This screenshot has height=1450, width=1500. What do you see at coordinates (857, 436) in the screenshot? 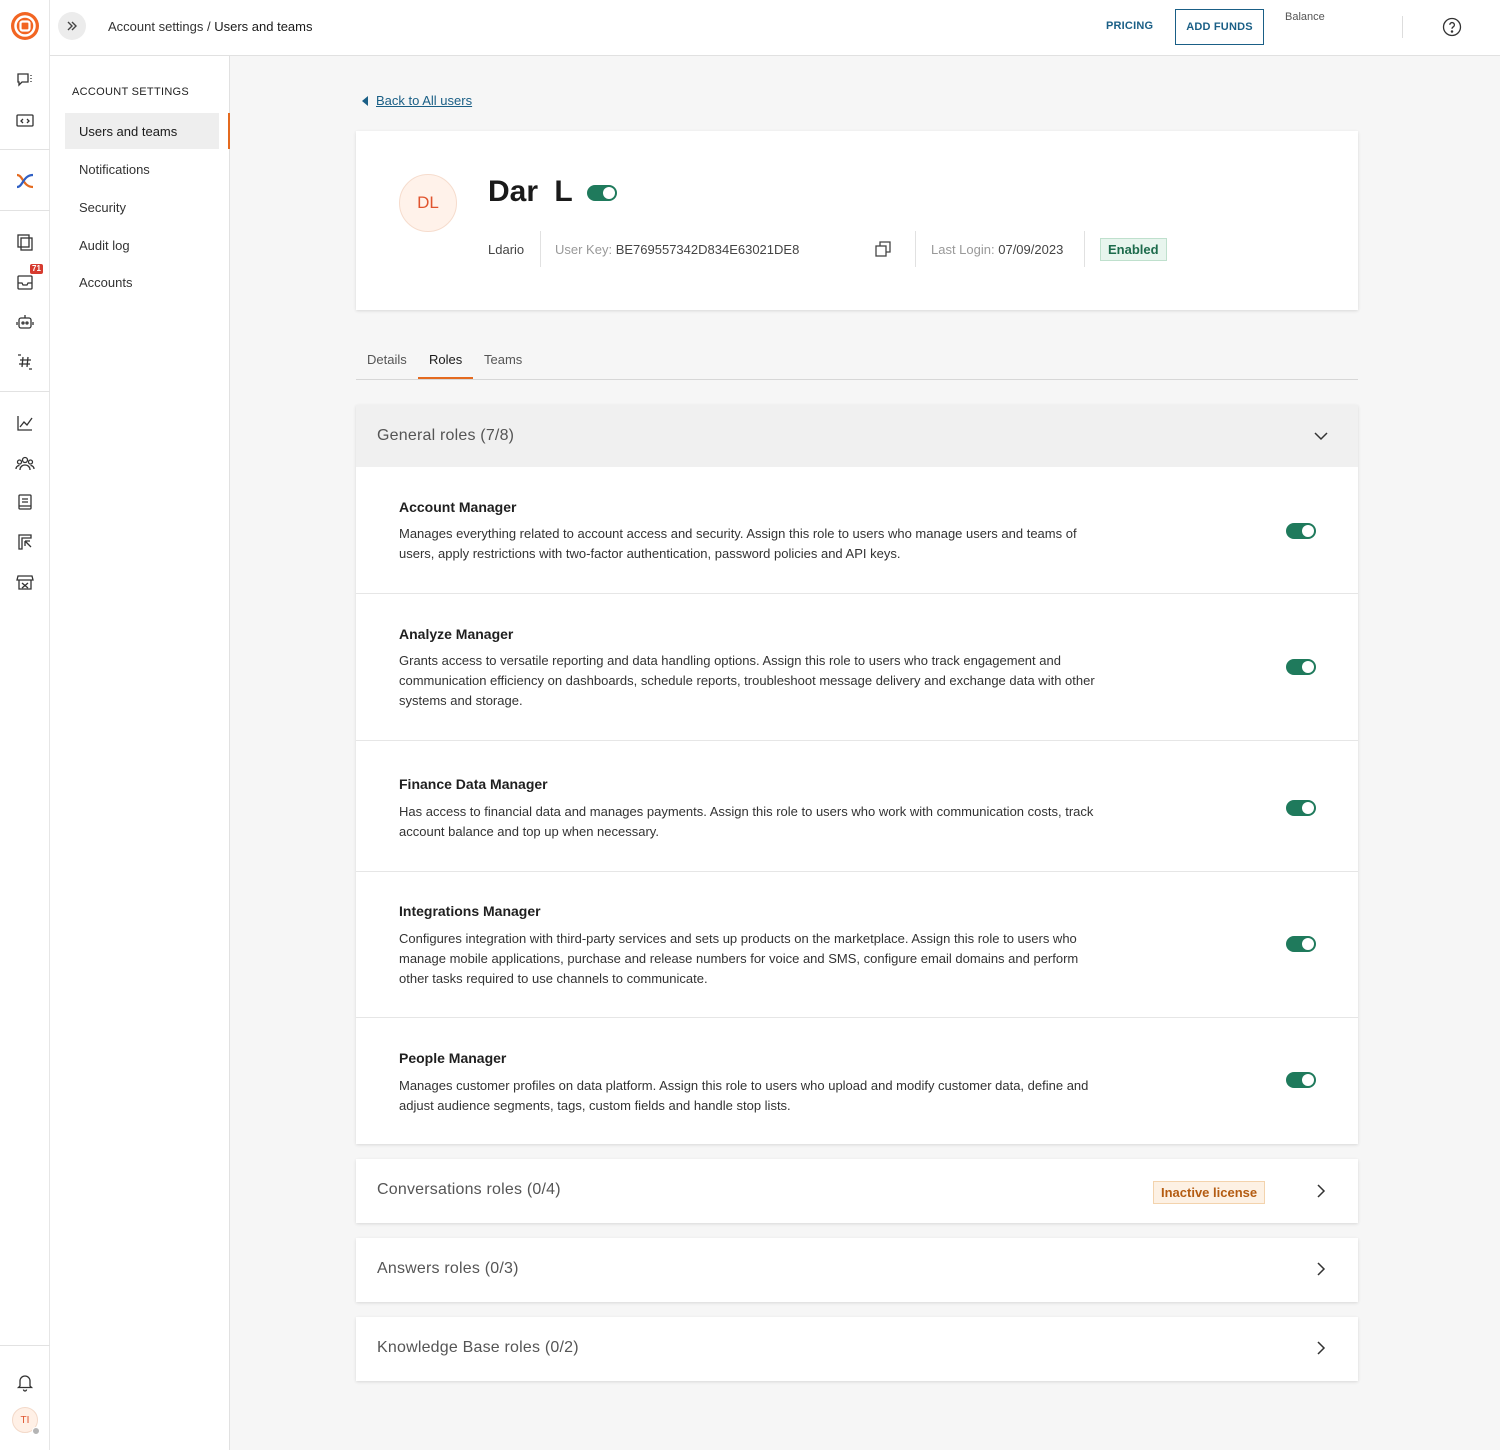
I see `general-roles-header: General roles (7/8)` at bounding box center [857, 436].